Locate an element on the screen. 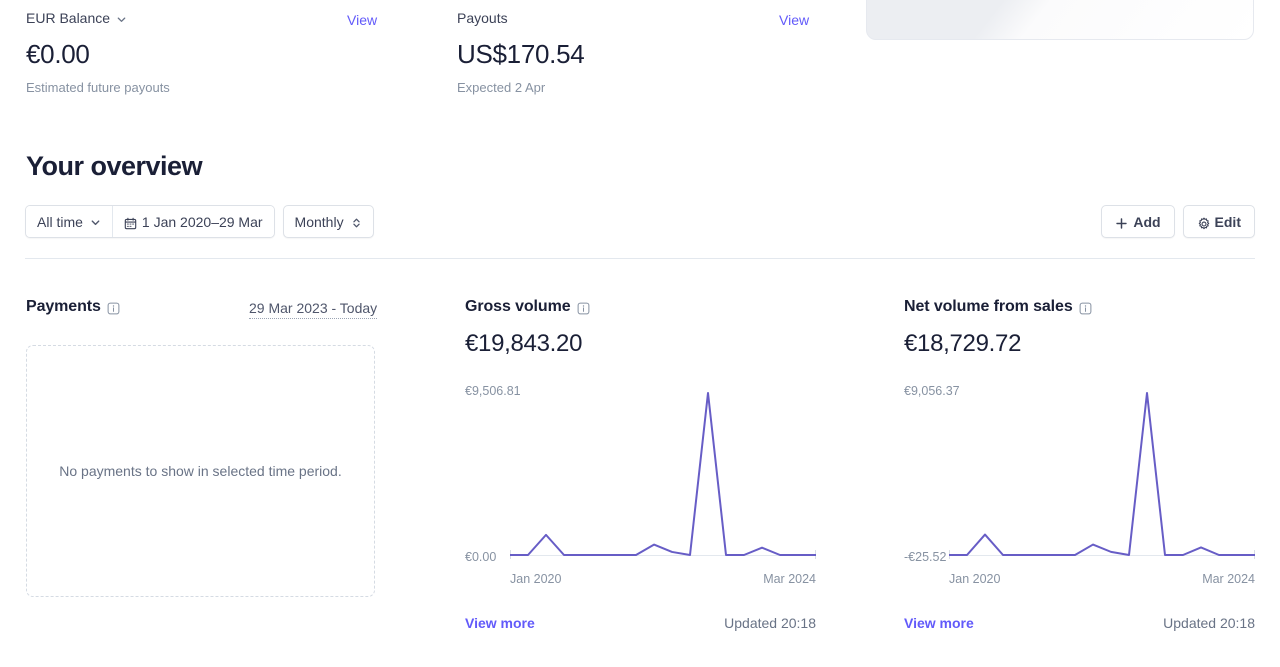 The height and width of the screenshot is (667, 1280). date-range-picker: 1 Jan 2020–29 Mar is located at coordinates (192, 221).